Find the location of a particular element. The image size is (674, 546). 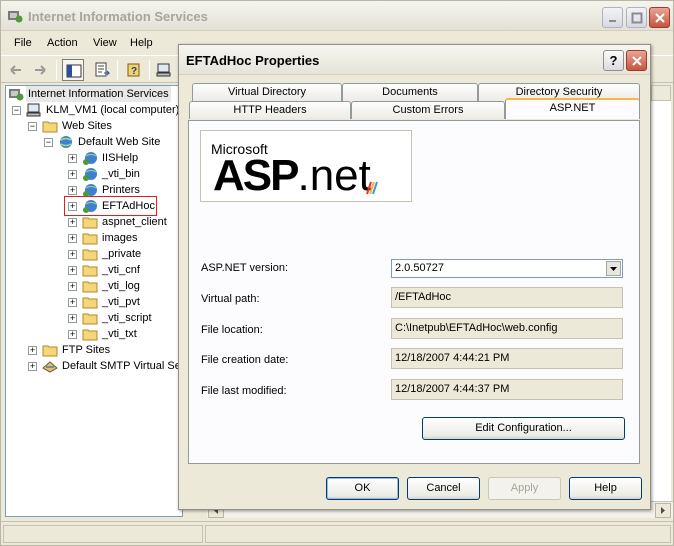

forward-button is located at coordinates (40, 70).